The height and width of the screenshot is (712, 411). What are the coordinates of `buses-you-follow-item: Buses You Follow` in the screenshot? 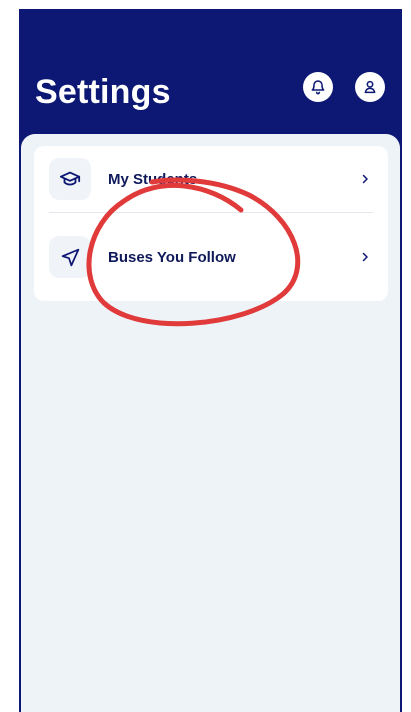 It's located at (211, 257).